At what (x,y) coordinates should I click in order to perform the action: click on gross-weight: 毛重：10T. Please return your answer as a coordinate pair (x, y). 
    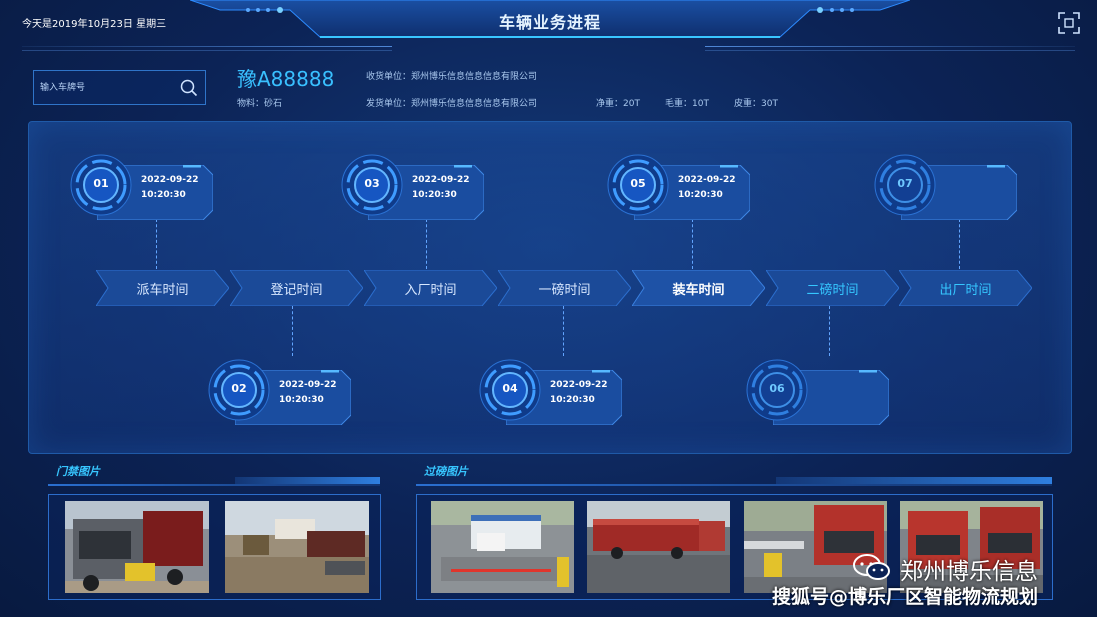
    Looking at the image, I should click on (687, 104).